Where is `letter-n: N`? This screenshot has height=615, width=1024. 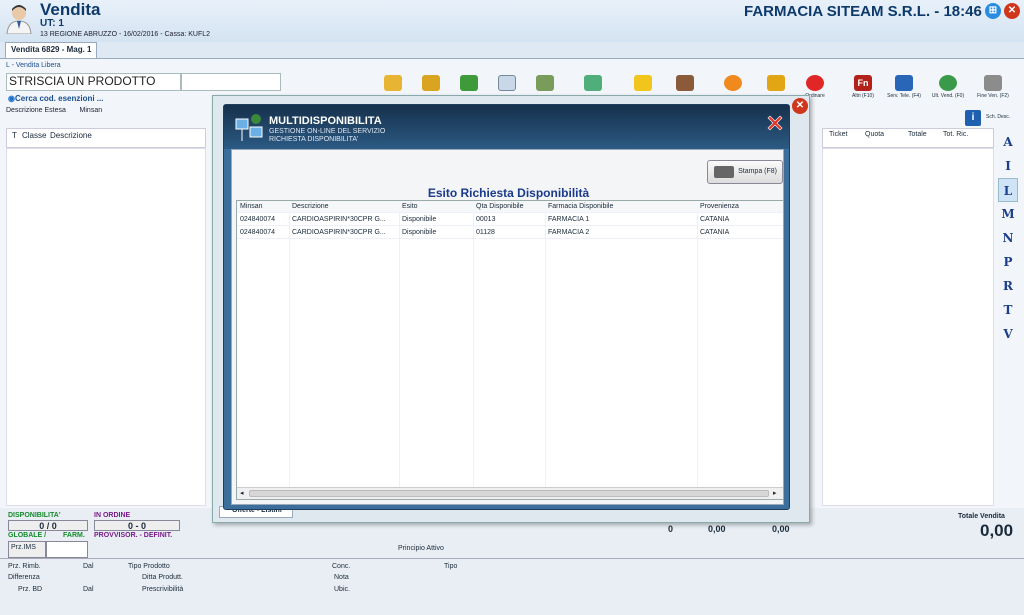
letter-n: N is located at coordinates (1008, 238).